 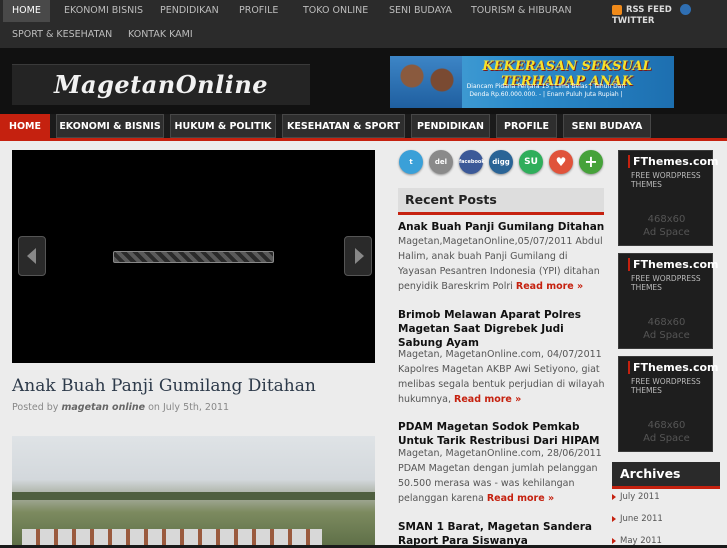 What do you see at coordinates (110, 126) in the screenshot?
I see `mainnav-item-ekonomi-bisnis: EKONOMI & BISNIS` at bounding box center [110, 126].